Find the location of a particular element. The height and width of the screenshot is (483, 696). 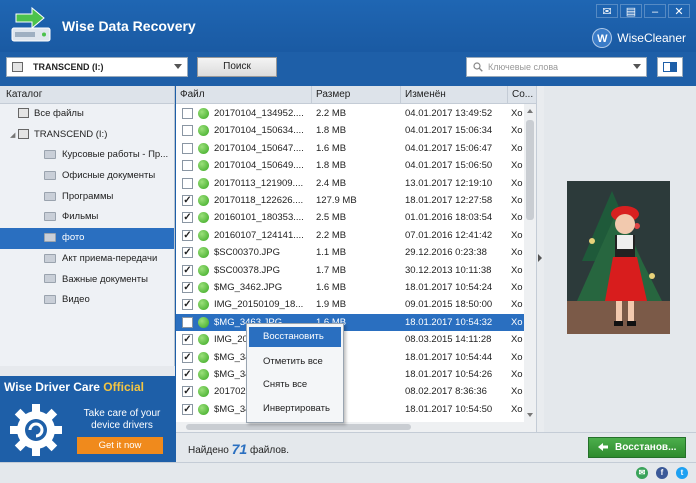

sidebar-item: Акт приема-передачи is located at coordinates (87, 259).